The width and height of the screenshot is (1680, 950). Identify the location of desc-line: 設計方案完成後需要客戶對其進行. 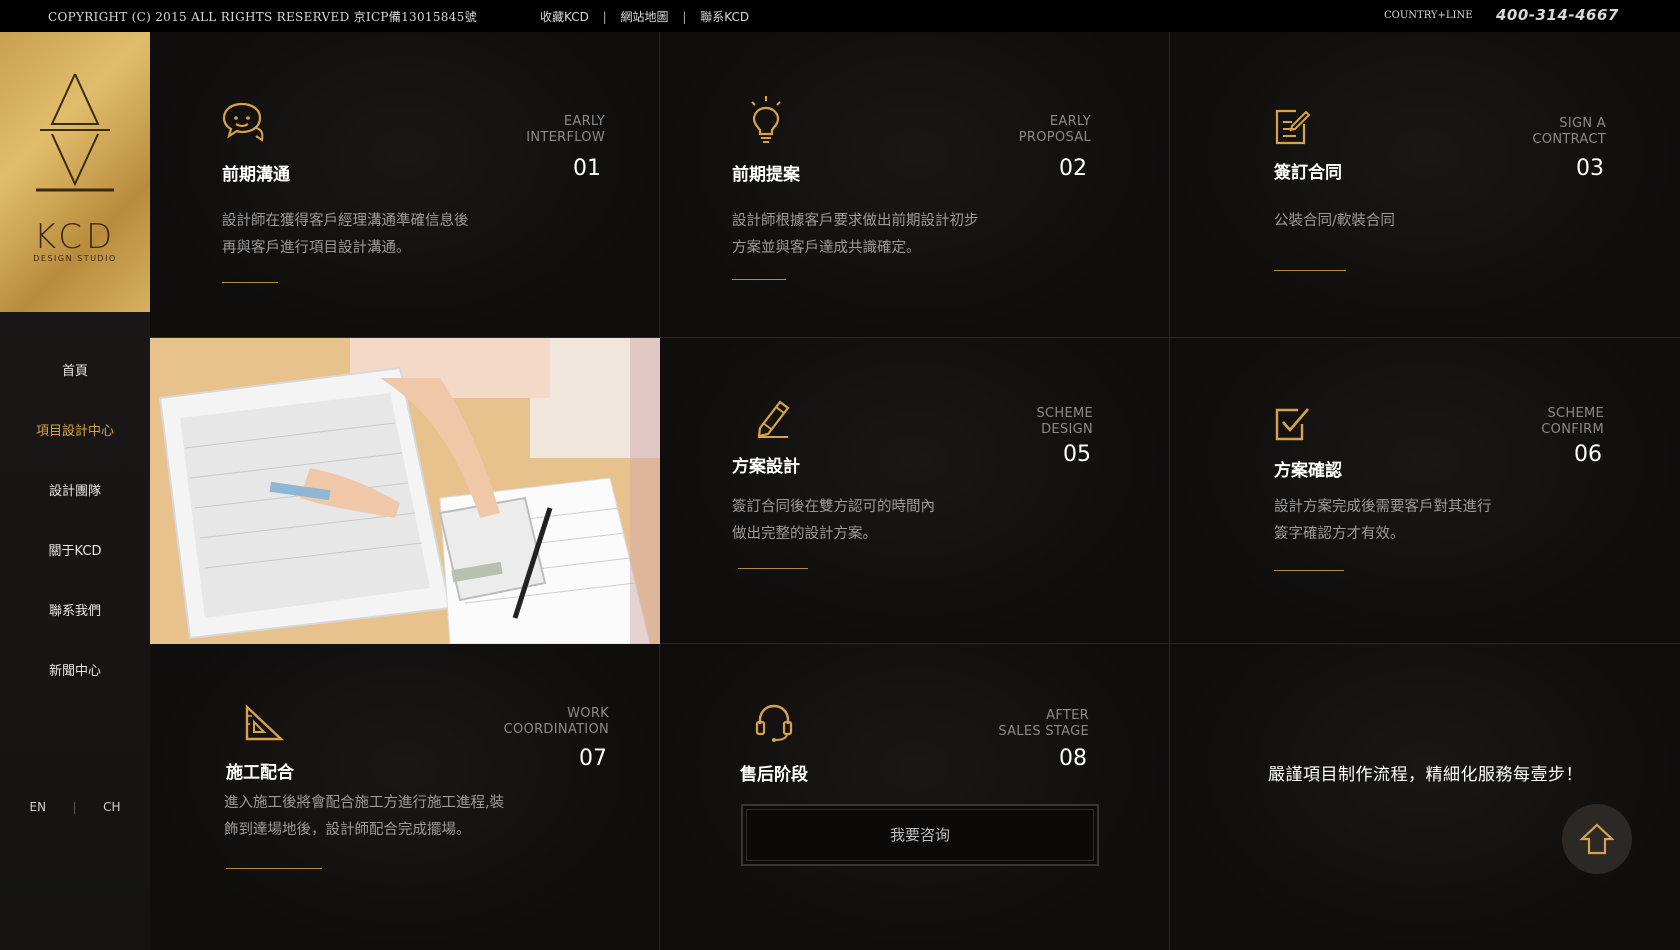
(1383, 507).